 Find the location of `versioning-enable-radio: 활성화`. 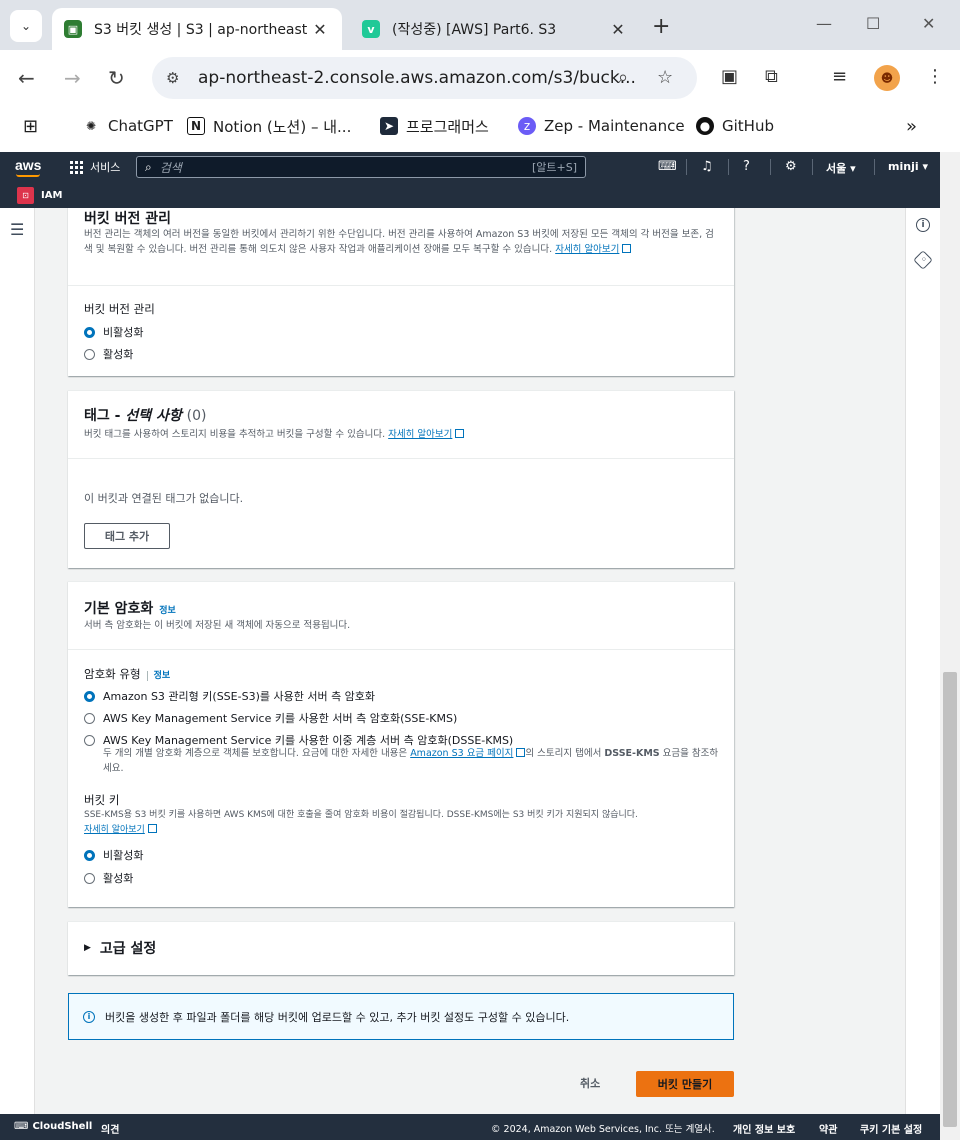

versioning-enable-radio: 활성화 is located at coordinates (108, 354).